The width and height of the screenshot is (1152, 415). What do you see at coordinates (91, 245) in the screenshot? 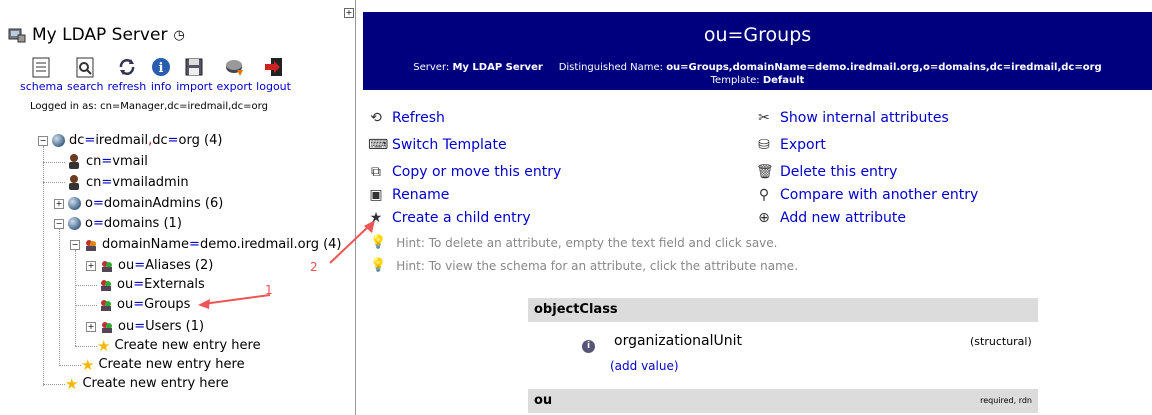
I see `domain-icon` at bounding box center [91, 245].